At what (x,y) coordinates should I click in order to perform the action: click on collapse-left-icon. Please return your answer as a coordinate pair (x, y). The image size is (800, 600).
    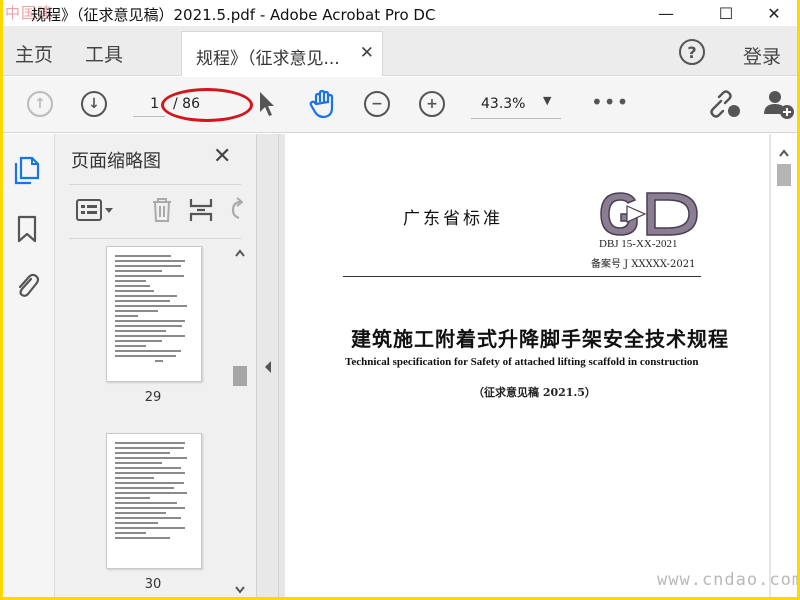
    Looking at the image, I should click on (268, 367).